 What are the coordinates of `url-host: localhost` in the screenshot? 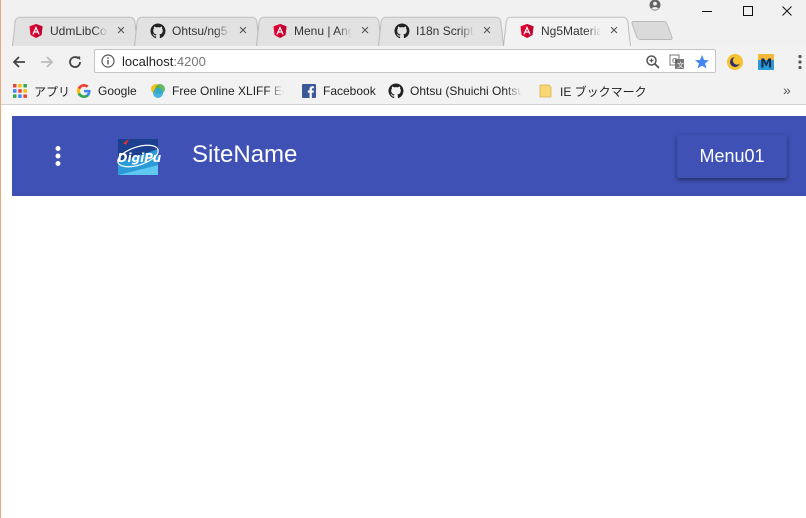 It's located at (148, 61).